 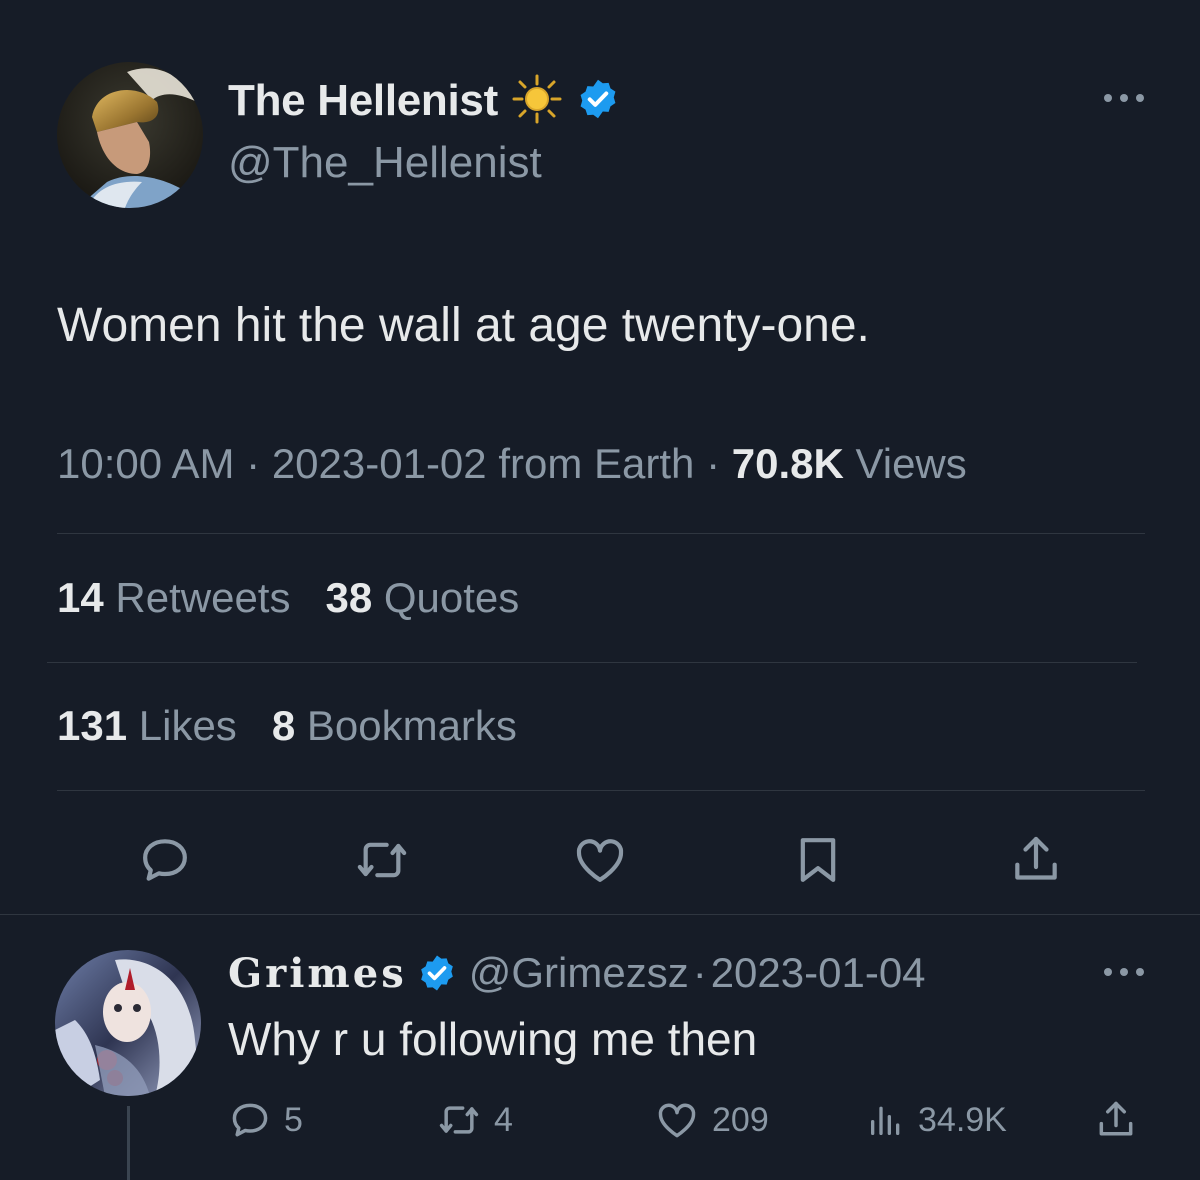 I want to click on author-avatar, so click(x=130, y=135).